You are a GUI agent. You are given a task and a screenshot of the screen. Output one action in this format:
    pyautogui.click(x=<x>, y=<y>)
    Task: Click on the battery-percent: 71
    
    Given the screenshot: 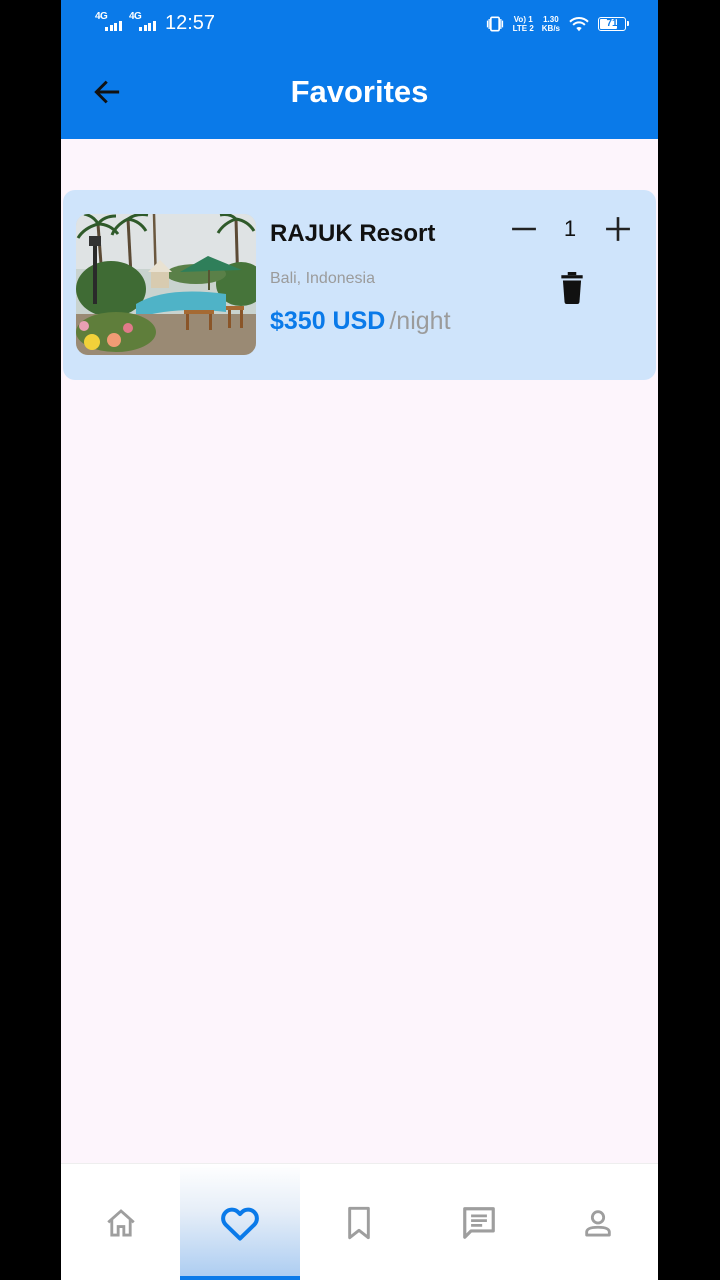 What is the action you would take?
    pyautogui.click(x=612, y=23)
    